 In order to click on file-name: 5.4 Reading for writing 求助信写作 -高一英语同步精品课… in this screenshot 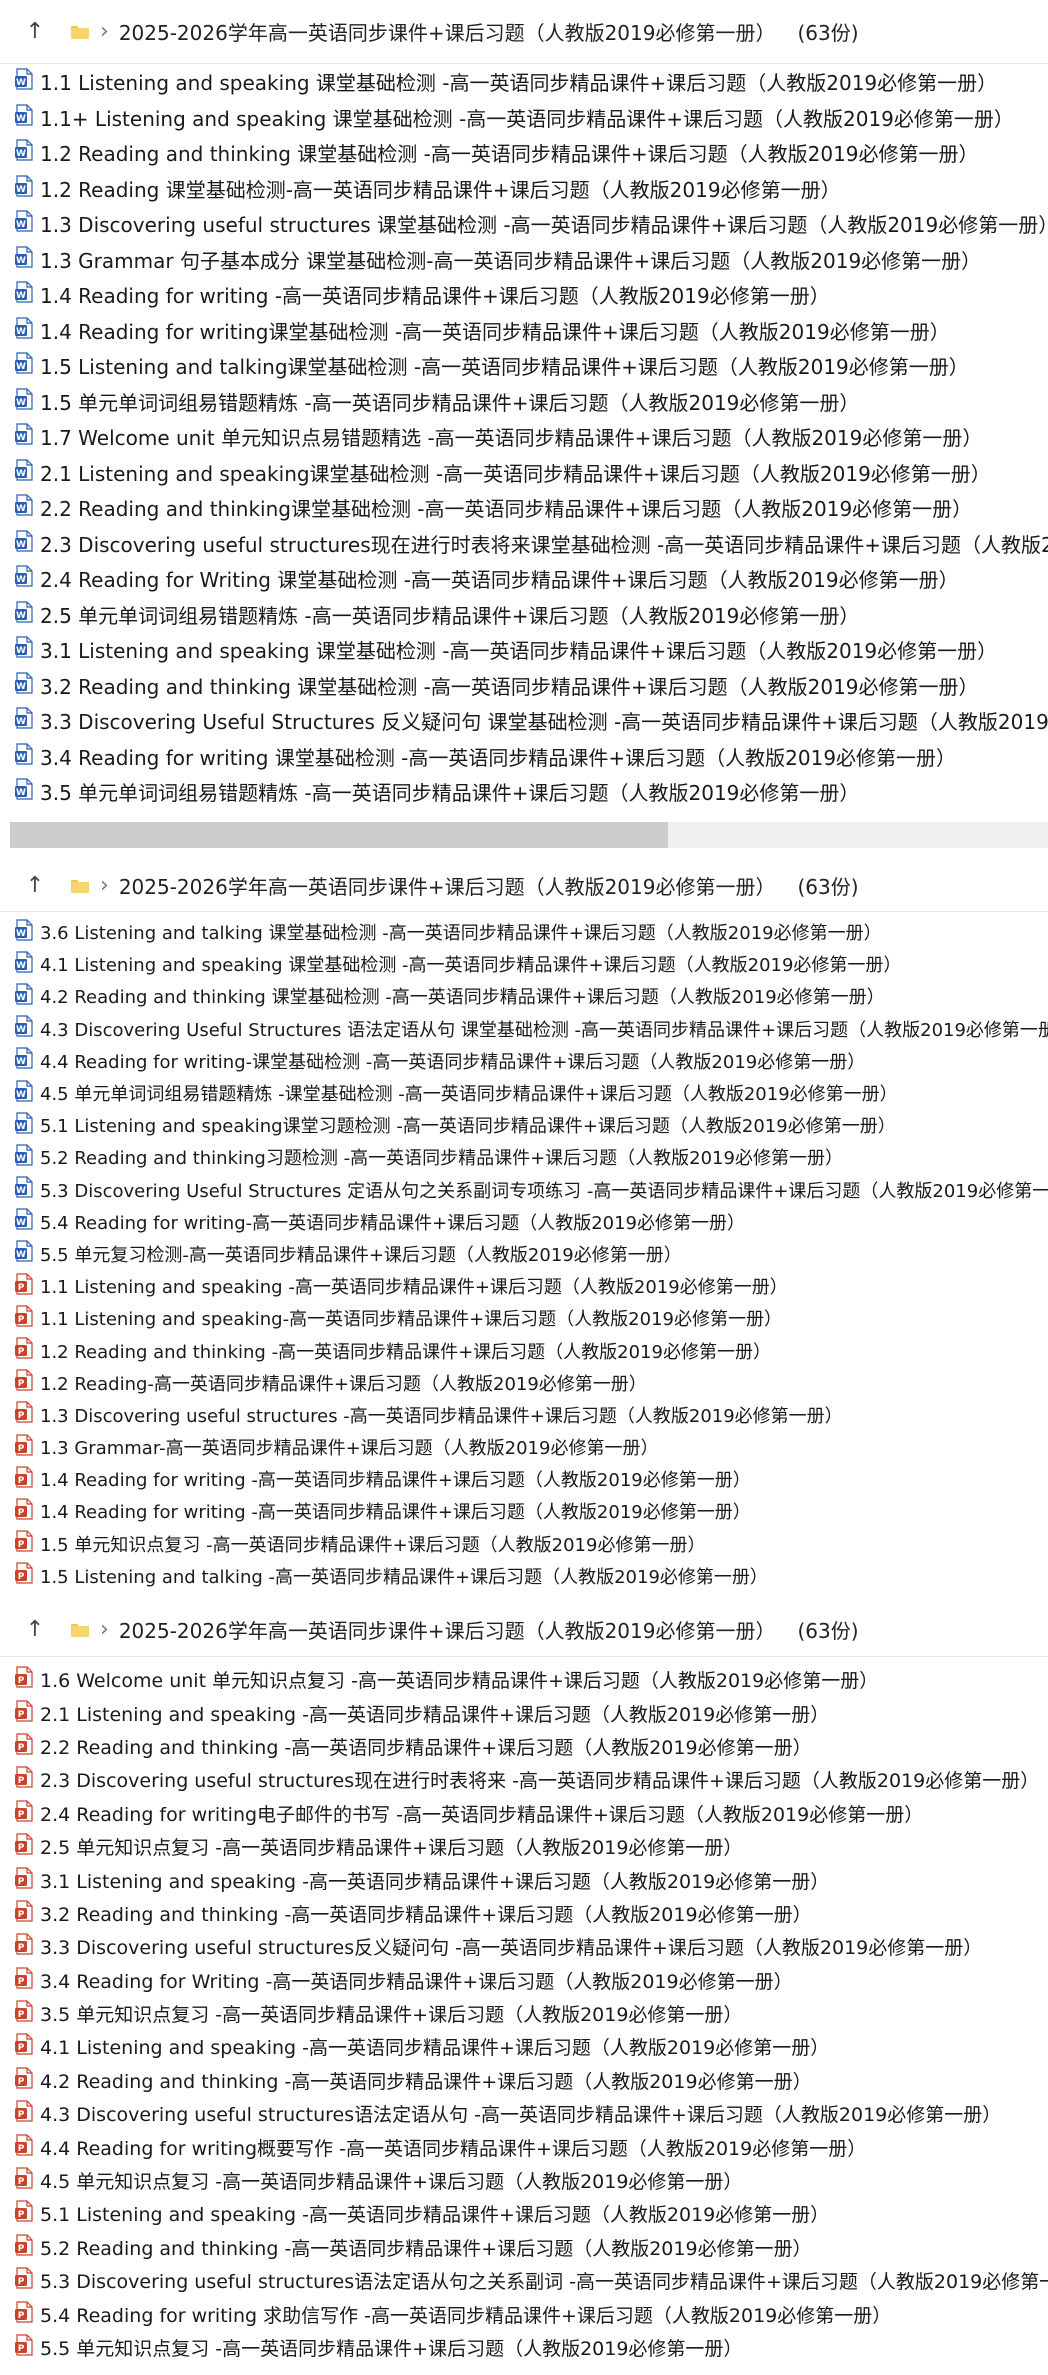, I will do `click(466, 2315)`.